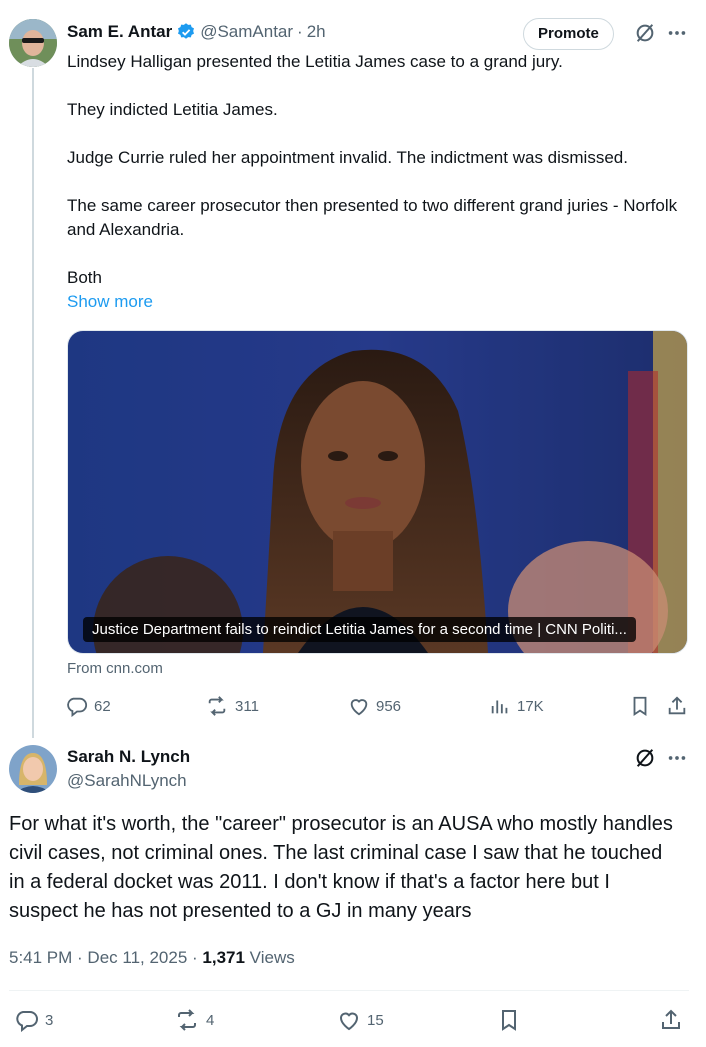  I want to click on author-handle: @SarahNLynch, so click(127, 781).